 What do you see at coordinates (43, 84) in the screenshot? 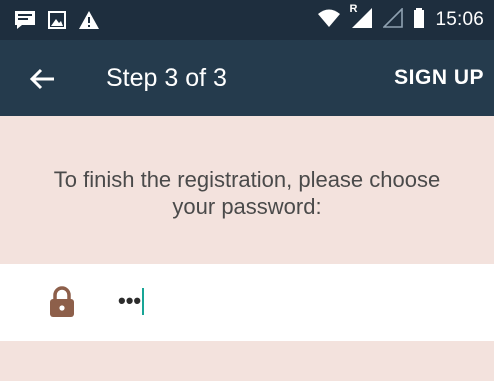
I see `arrow-back-icon` at bounding box center [43, 84].